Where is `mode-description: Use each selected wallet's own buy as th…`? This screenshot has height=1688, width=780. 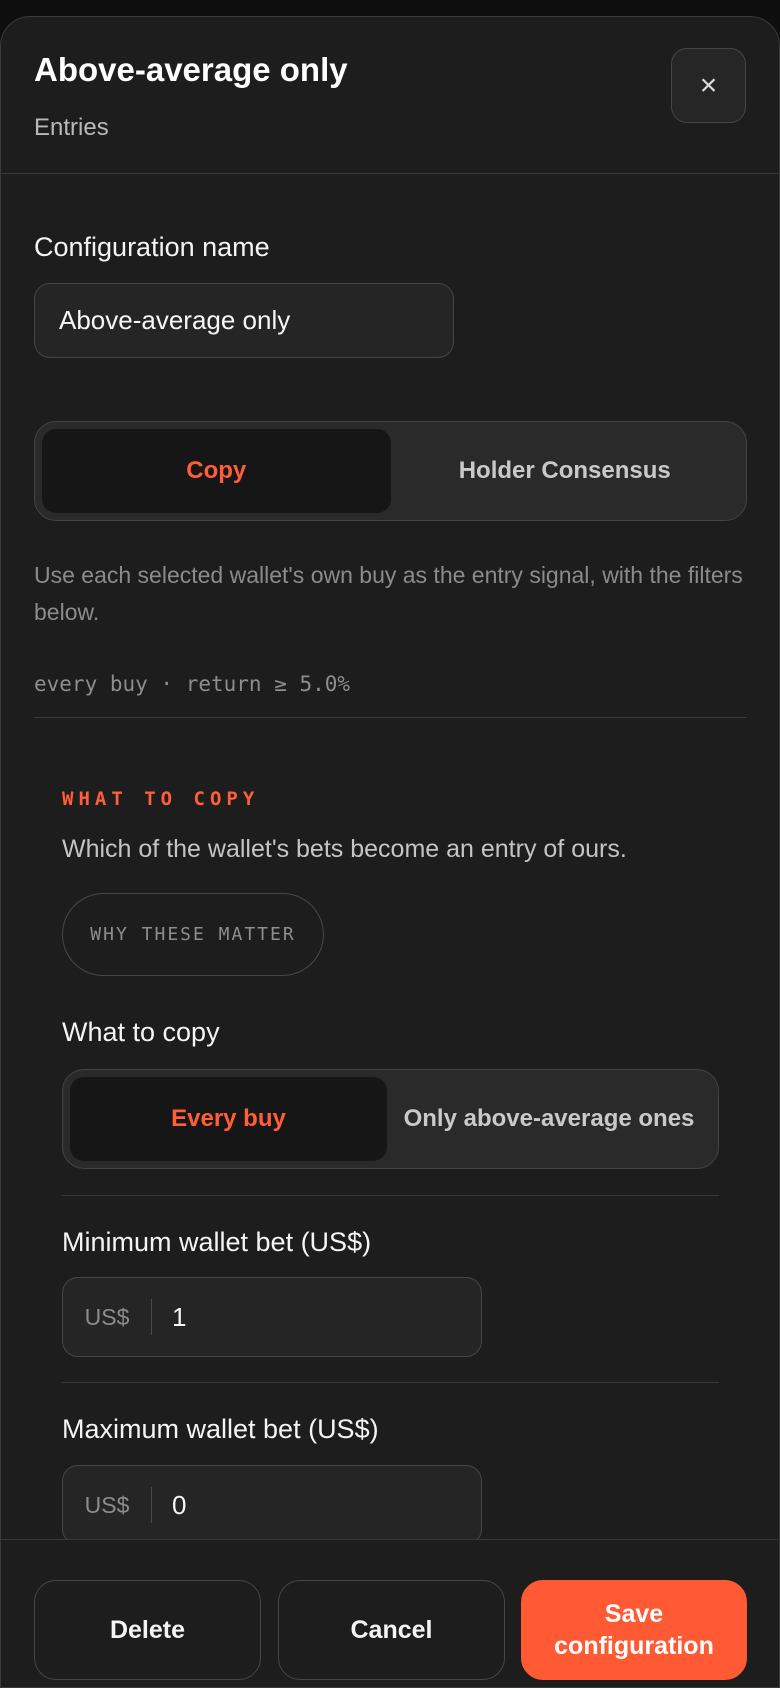
mode-description: Use each selected wallet's own buy as th… is located at coordinates (388, 593).